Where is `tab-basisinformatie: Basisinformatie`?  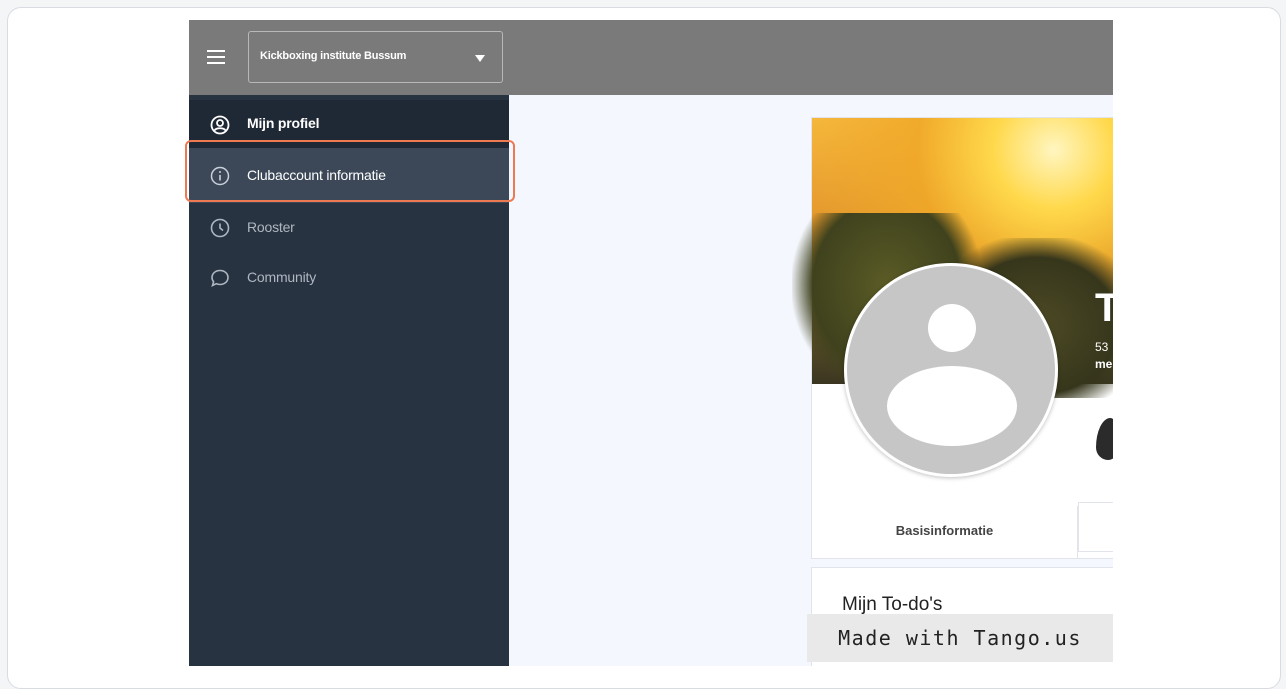
tab-basisinformatie: Basisinformatie is located at coordinates (945, 532).